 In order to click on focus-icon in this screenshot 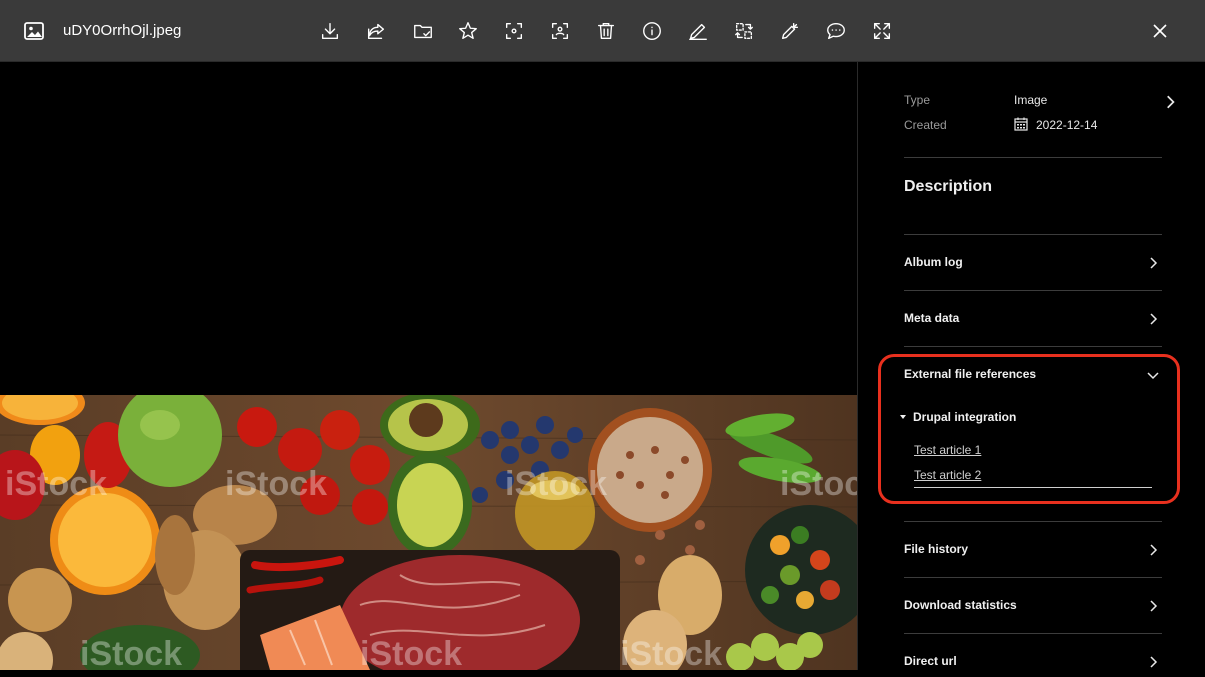, I will do `click(514, 31)`.